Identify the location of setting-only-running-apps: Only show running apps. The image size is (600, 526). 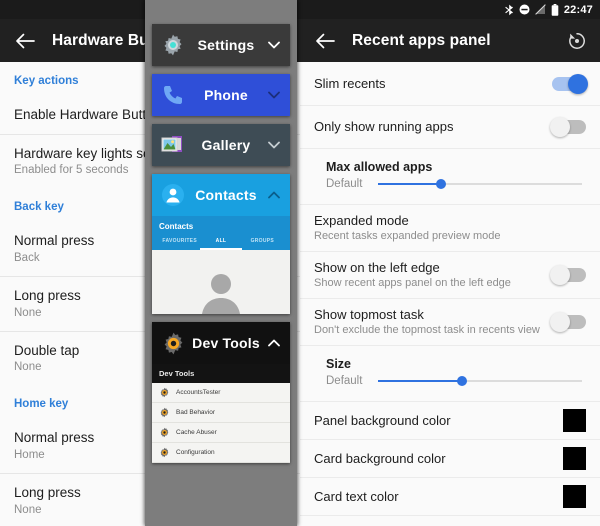
(450, 126).